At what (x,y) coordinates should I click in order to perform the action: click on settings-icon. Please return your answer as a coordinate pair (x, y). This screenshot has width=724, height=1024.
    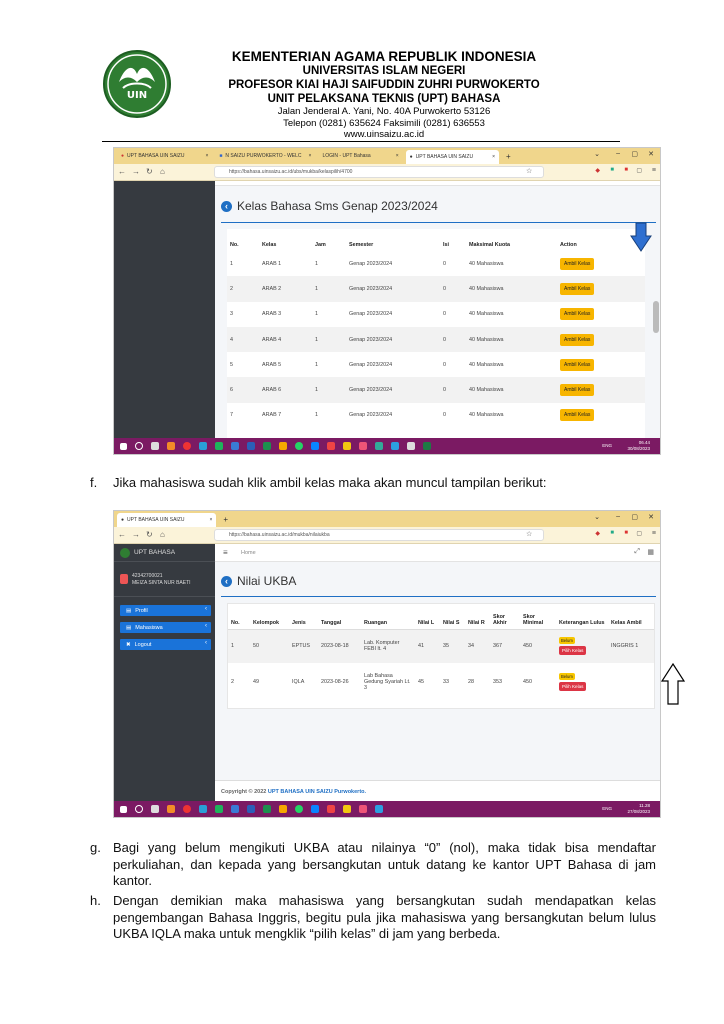
    Looking at the image, I should click on (411, 446).